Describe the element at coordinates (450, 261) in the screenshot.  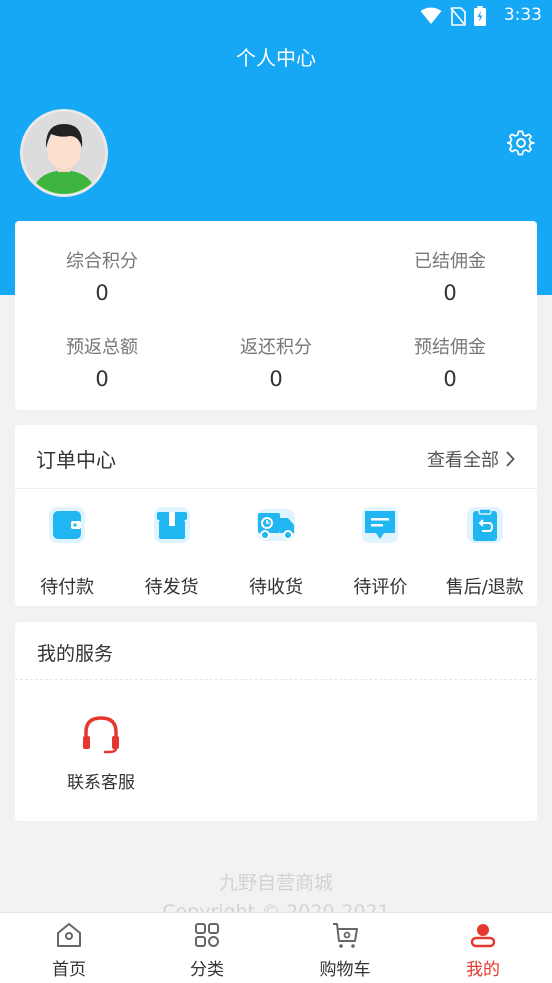
I see `stat-label: 已结佣金` at that location.